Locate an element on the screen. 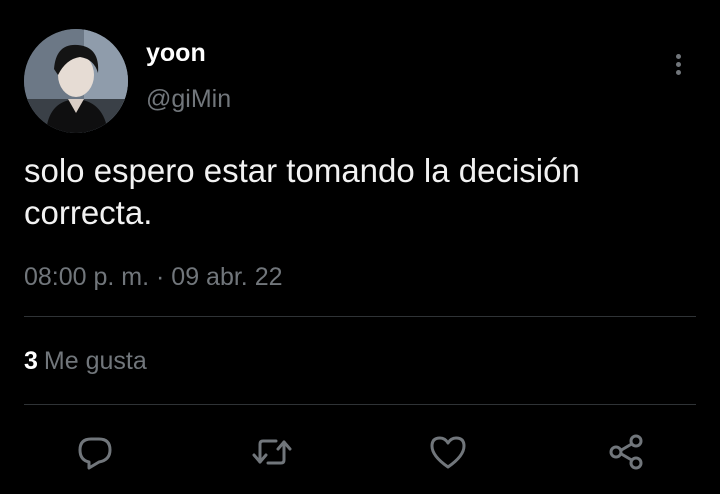 The height and width of the screenshot is (494, 720). like-button is located at coordinates (448, 452).